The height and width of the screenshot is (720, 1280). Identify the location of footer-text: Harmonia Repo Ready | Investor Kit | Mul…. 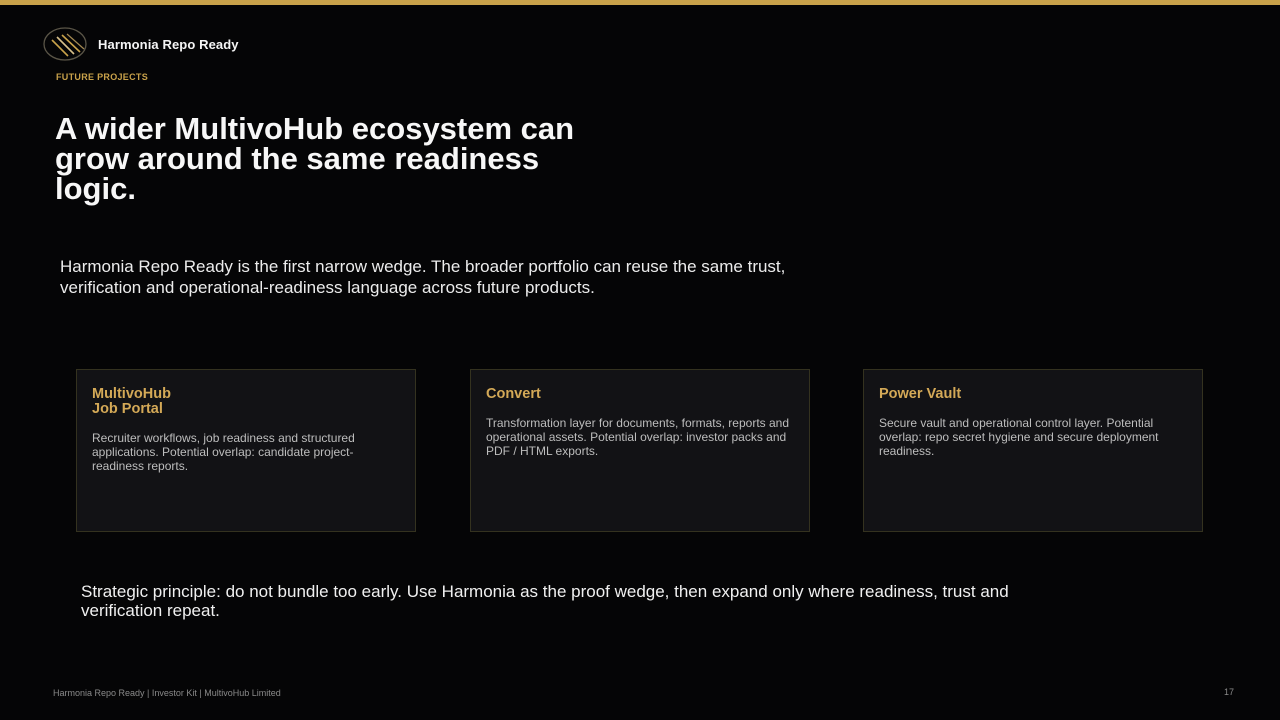
(167, 693).